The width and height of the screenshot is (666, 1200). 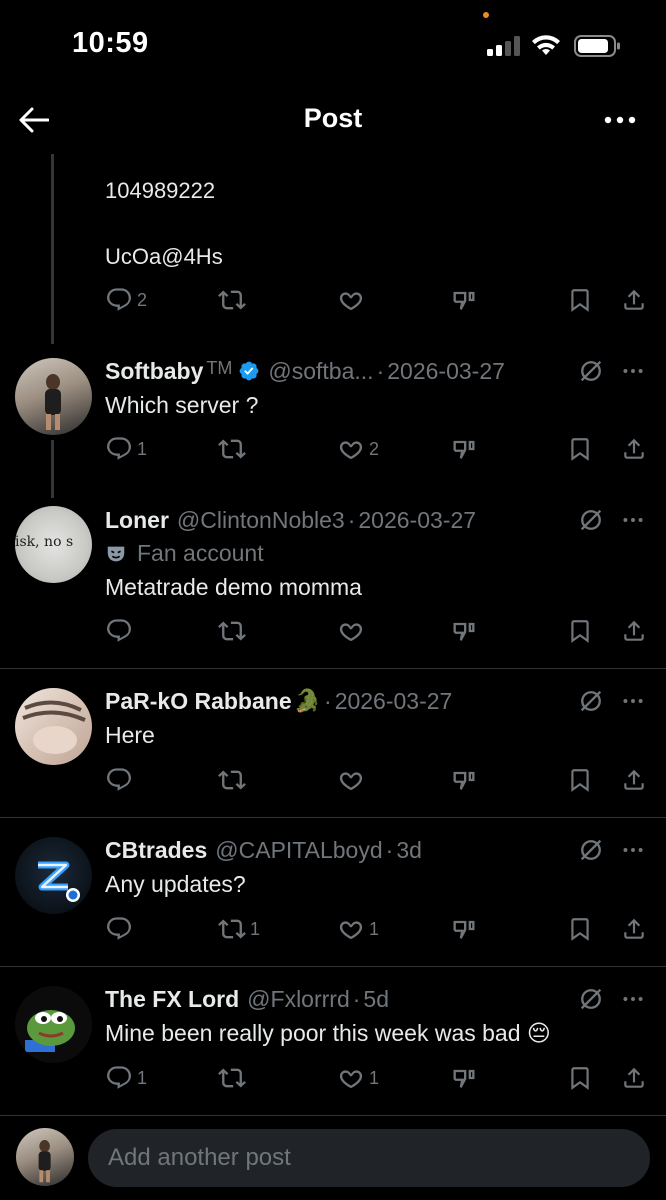 I want to click on post-header: CBtrades @CAPITALboyd · 3d, so click(x=263, y=850).